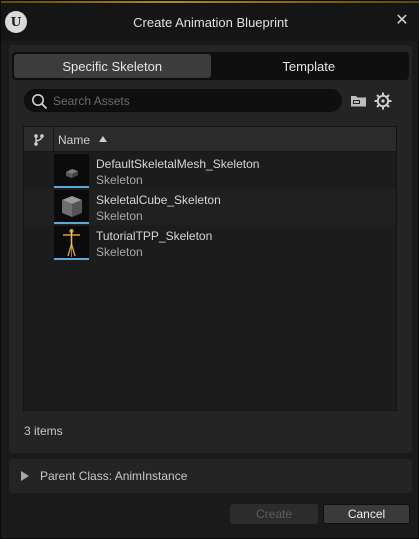 The width and height of the screenshot is (419, 539). I want to click on close-icon: ✕, so click(402, 20).